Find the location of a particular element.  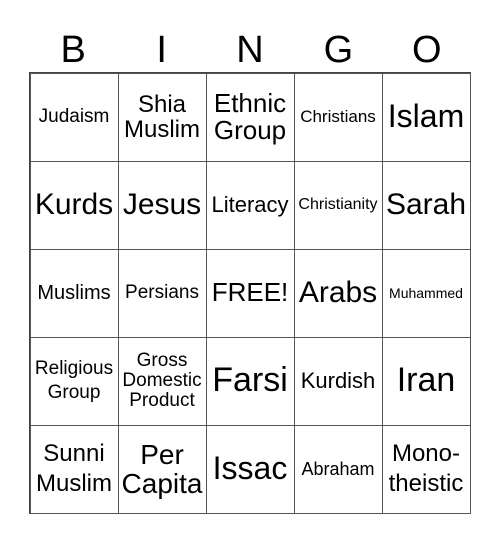

cell-text: FREE! is located at coordinates (250, 292).